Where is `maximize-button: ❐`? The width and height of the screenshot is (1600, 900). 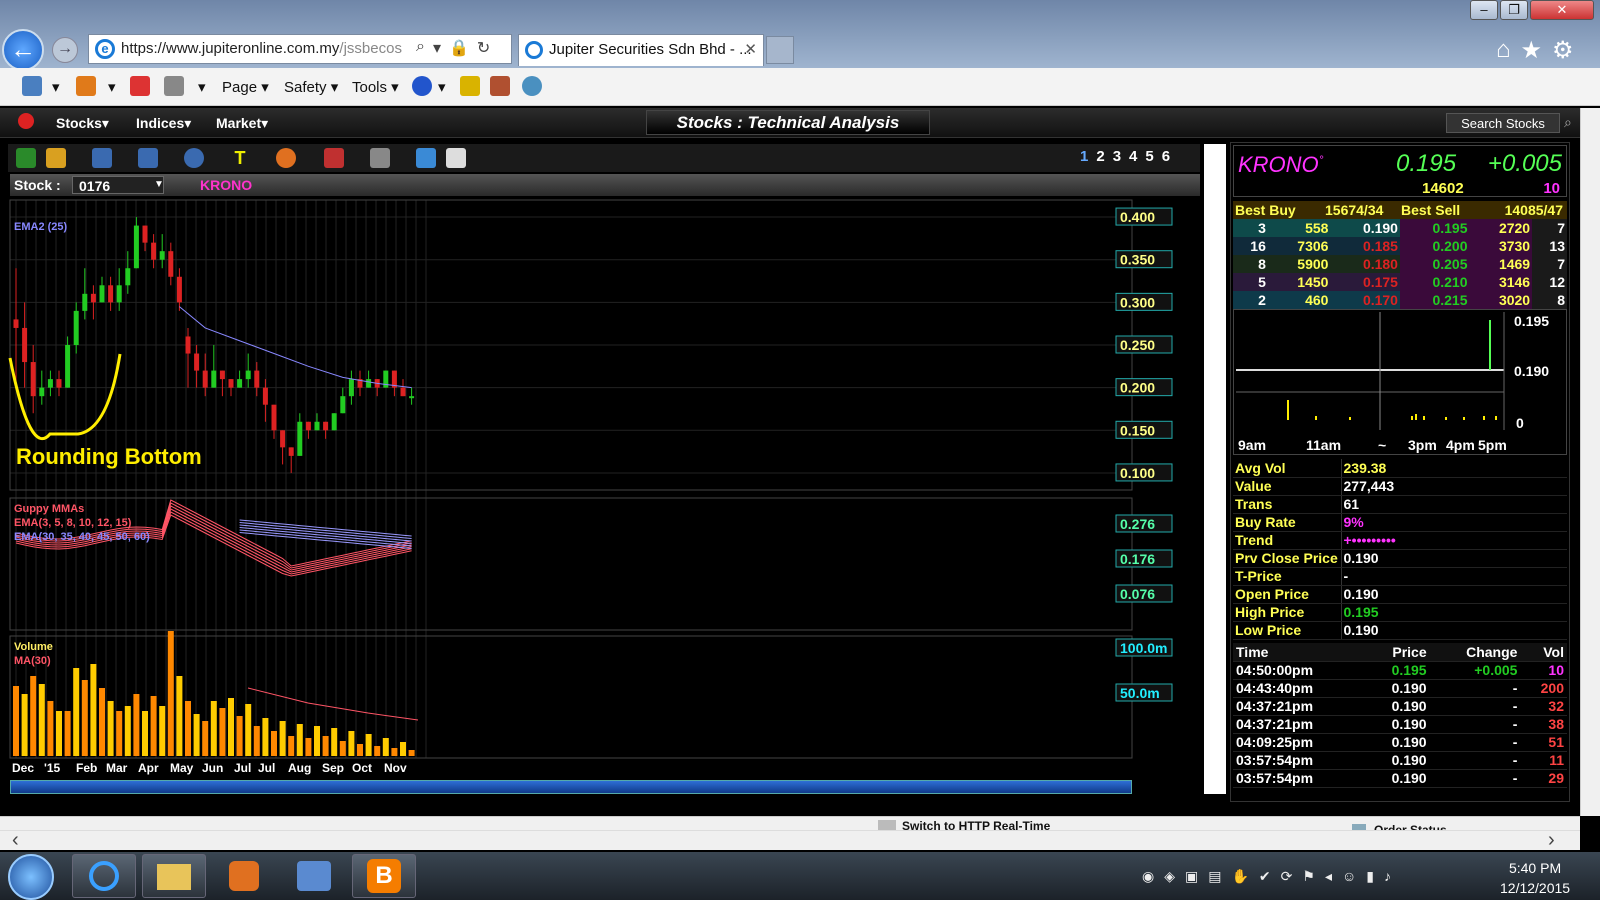
maximize-button: ❐ is located at coordinates (1514, 10).